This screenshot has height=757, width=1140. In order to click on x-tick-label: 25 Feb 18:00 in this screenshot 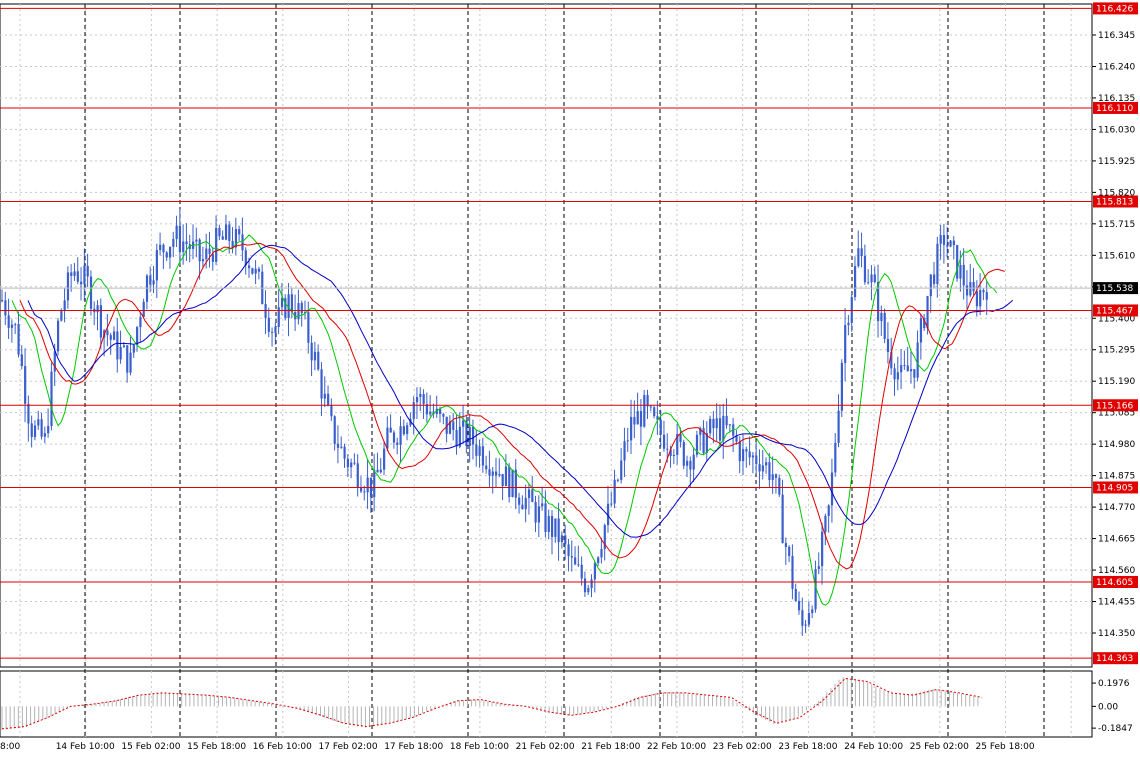, I will do `click(1005, 747)`.